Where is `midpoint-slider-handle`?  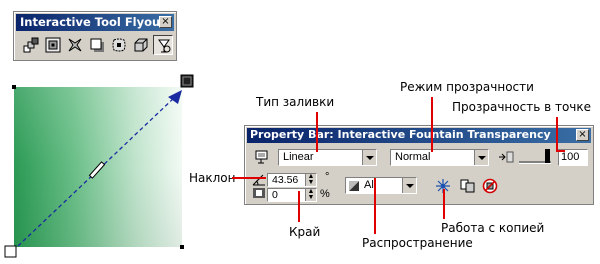 midpoint-slider-handle is located at coordinates (97, 170).